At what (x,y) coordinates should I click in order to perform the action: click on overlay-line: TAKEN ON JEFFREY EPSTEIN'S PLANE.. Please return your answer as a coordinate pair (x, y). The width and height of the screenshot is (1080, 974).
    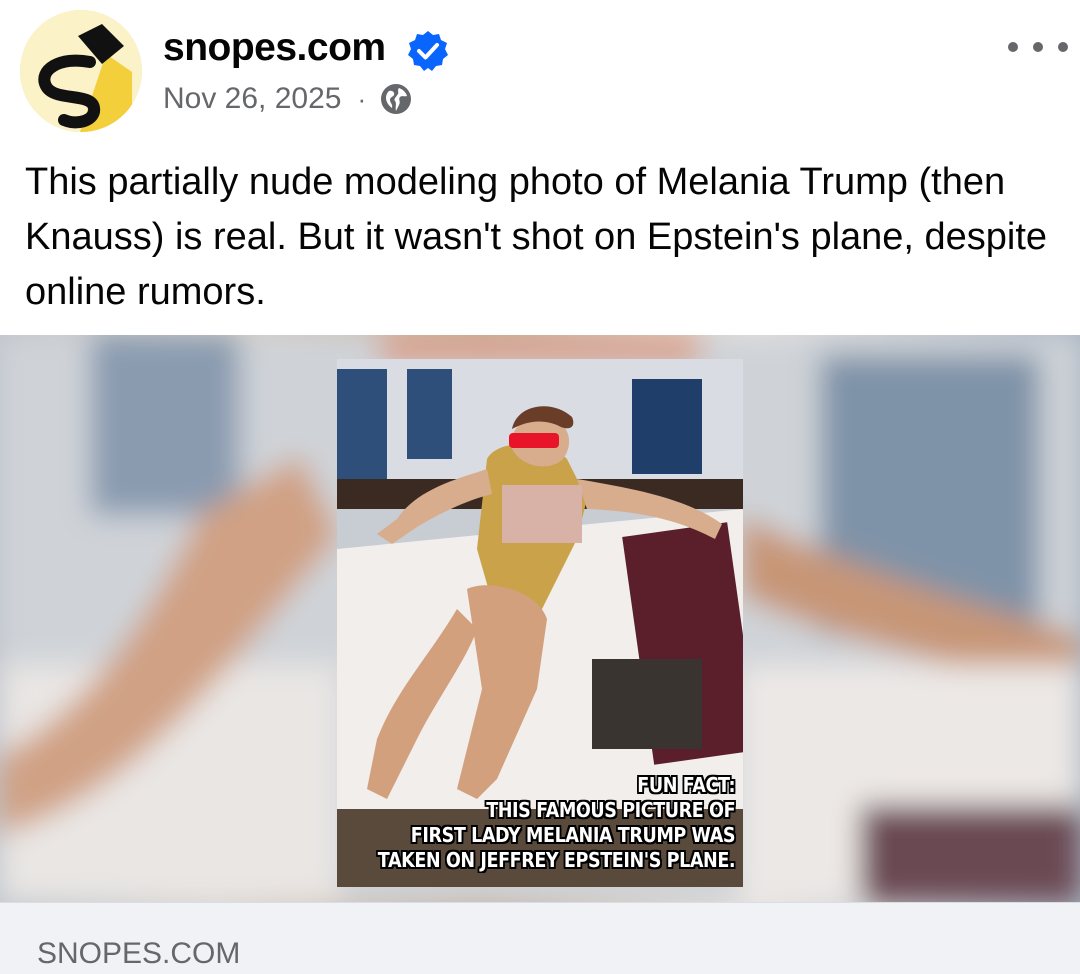
    Looking at the image, I should click on (556, 860).